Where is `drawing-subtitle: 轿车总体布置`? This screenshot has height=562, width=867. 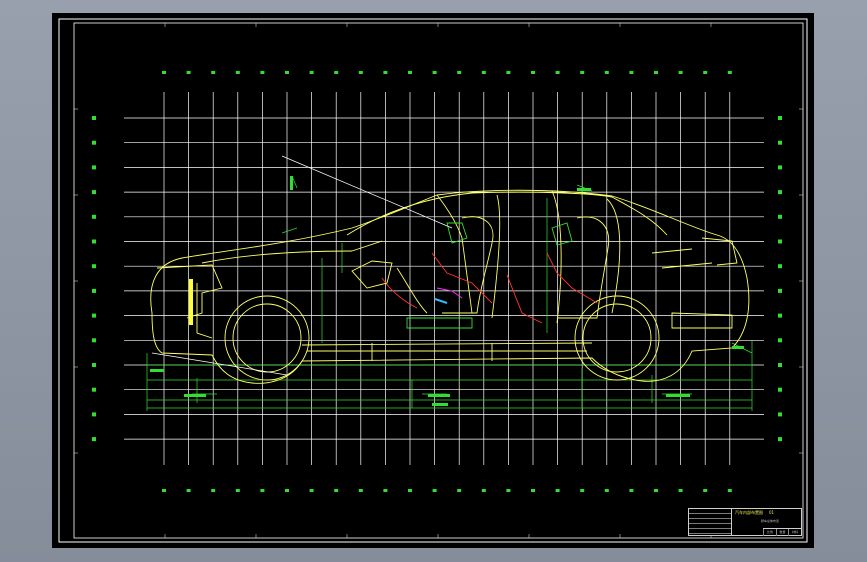 drawing-subtitle: 轿车总体布置 is located at coordinates (770, 521).